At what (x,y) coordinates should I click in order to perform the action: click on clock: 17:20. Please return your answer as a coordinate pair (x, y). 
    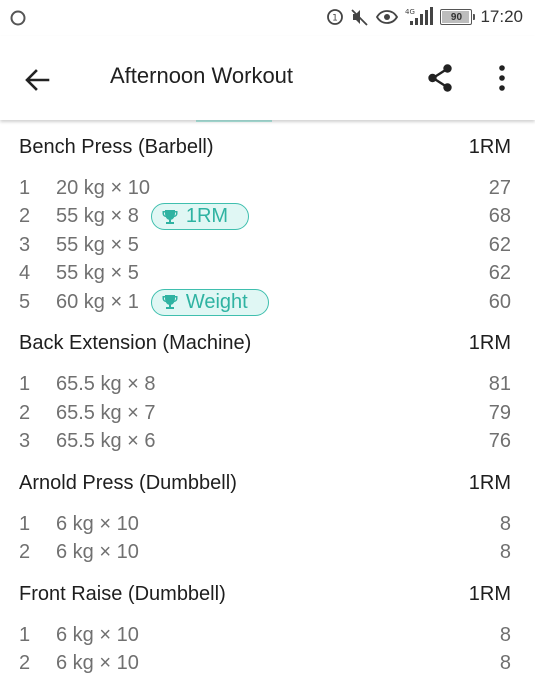
    Looking at the image, I should click on (501, 16).